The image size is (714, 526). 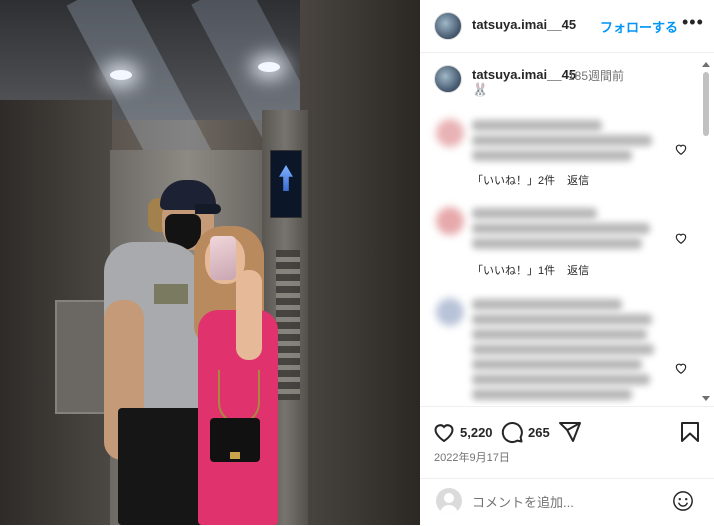 I want to click on shirt-print, so click(x=171, y=294).